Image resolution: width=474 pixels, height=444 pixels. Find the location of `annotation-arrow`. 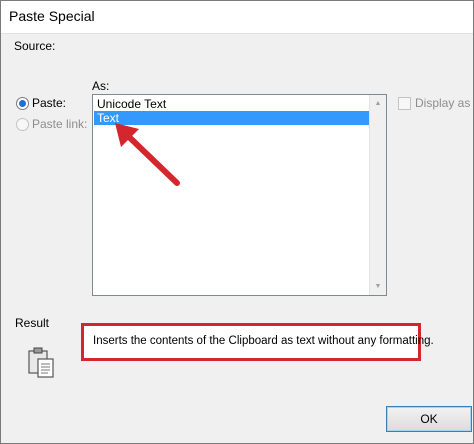

annotation-arrow is located at coordinates (147, 154).